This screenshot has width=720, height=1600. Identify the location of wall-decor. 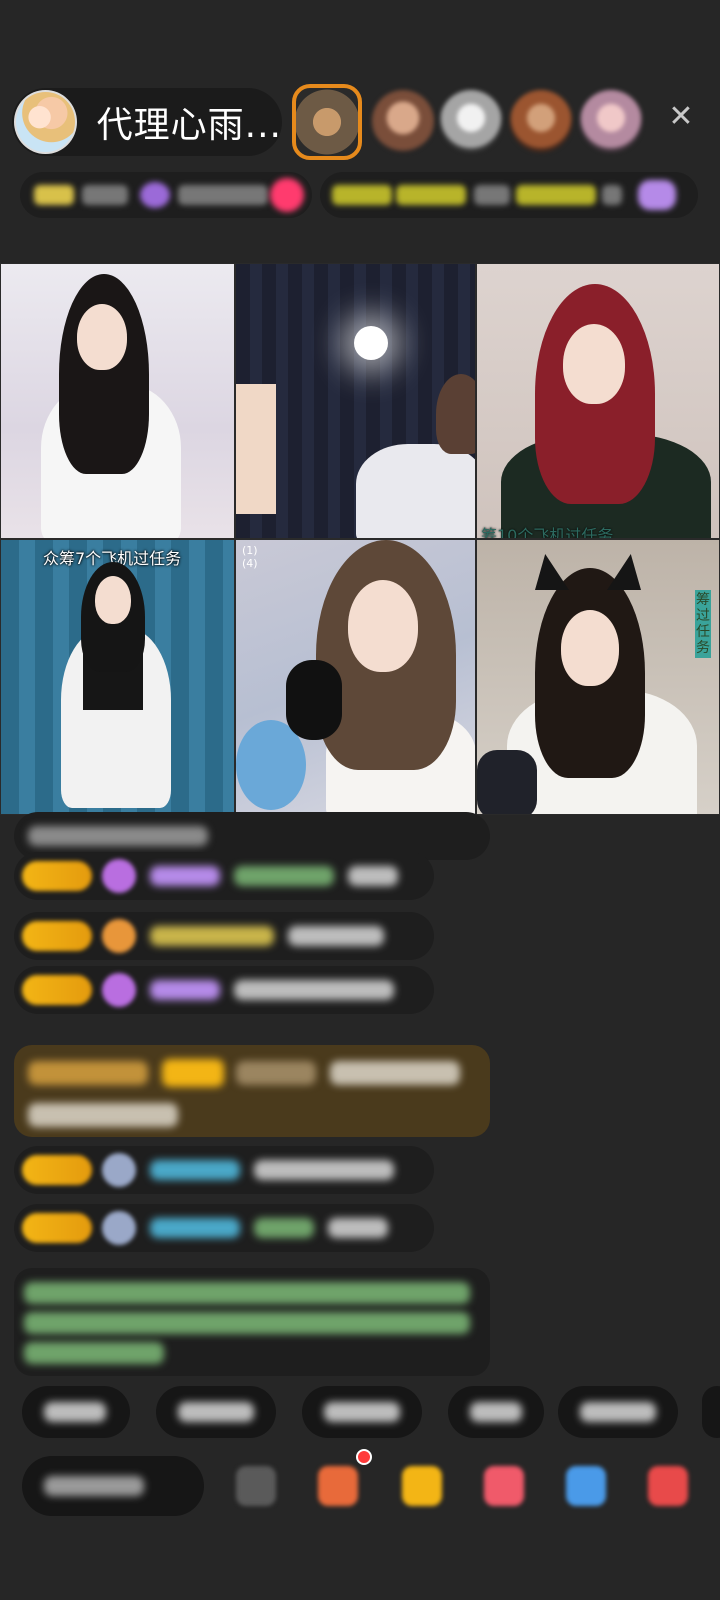
(256, 449).